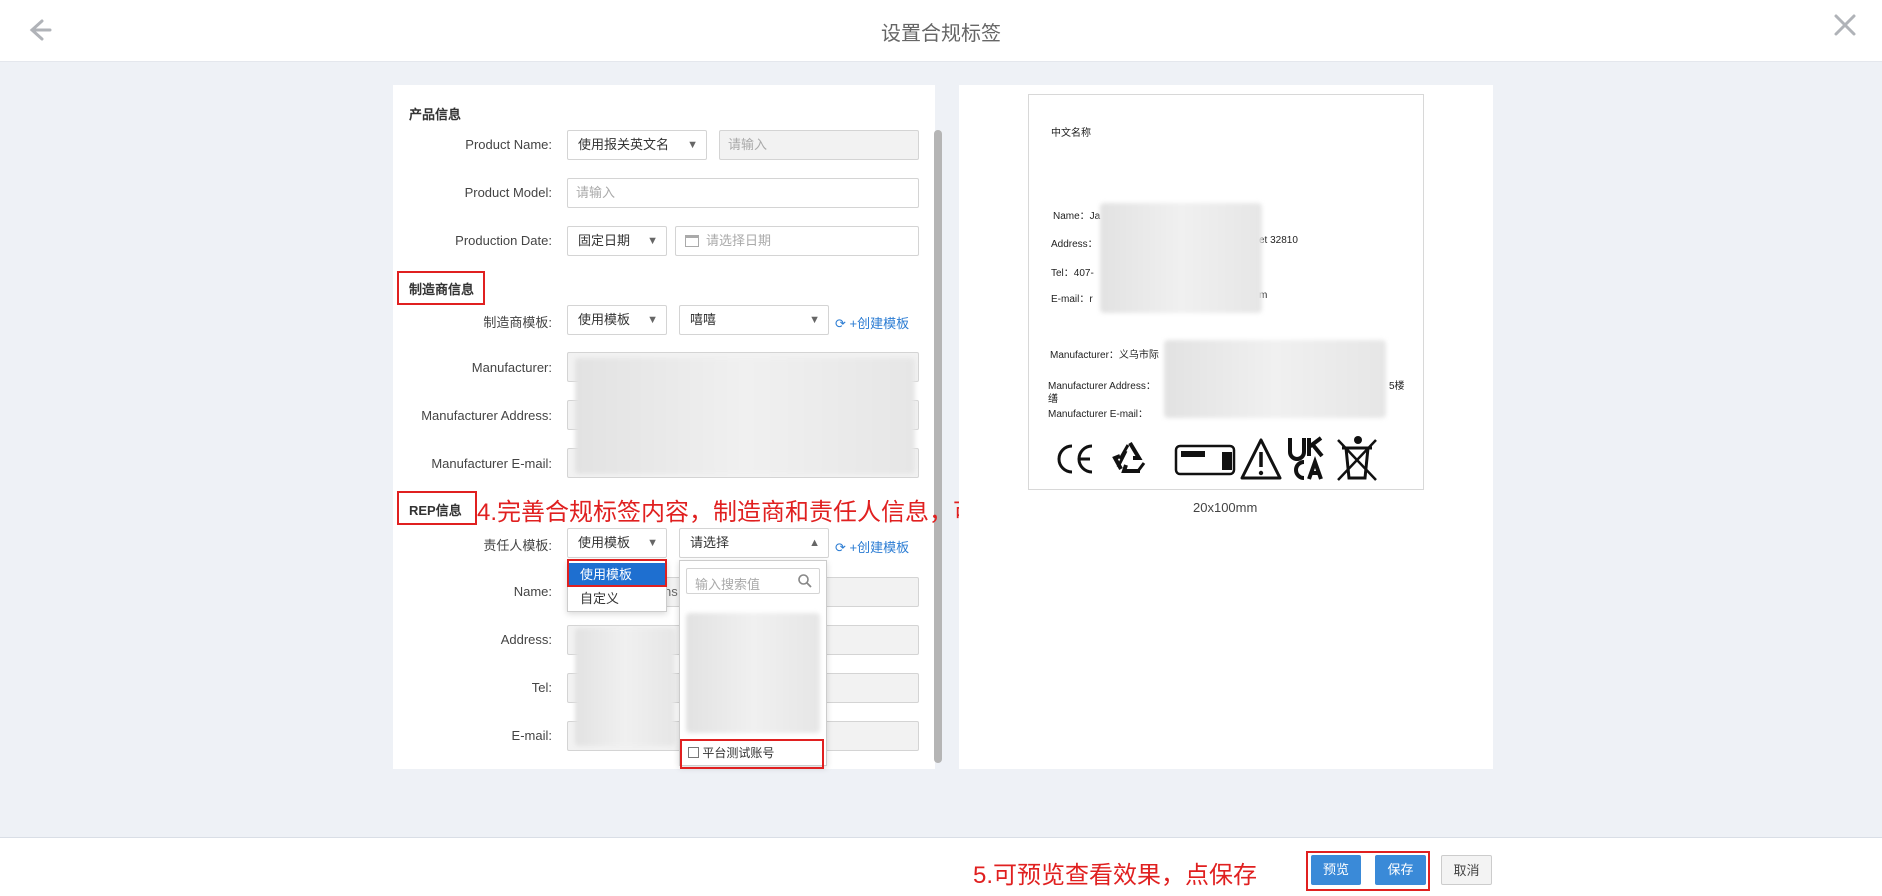 The image size is (1882, 896). Describe the element at coordinates (728, 584) in the screenshot. I see `search-placeholder: 输入搜索值` at that location.